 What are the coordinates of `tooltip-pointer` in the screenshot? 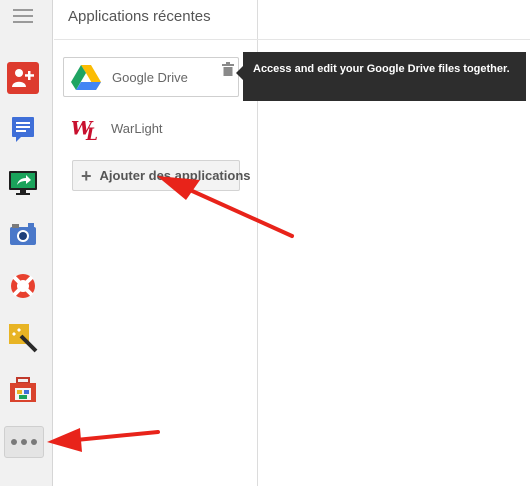 It's located at (239, 73).